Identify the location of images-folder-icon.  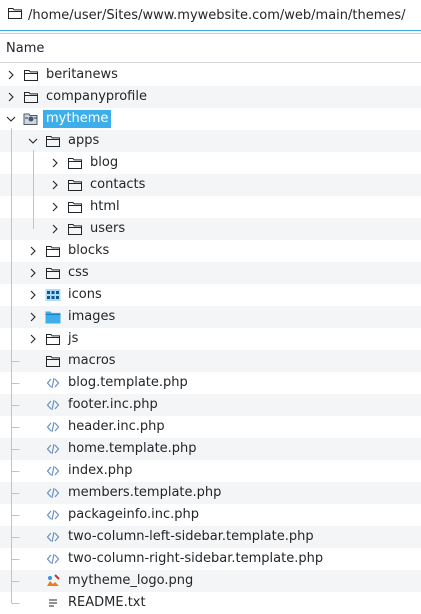
(53, 317).